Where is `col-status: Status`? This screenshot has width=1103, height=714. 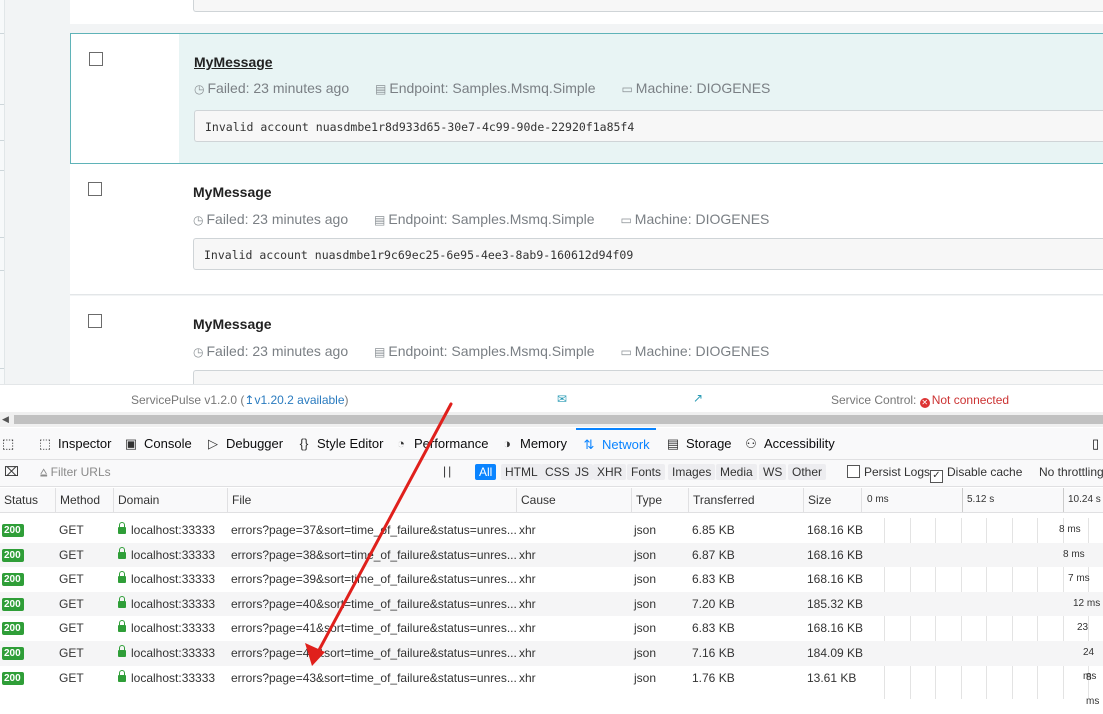 col-status: Status is located at coordinates (27, 500).